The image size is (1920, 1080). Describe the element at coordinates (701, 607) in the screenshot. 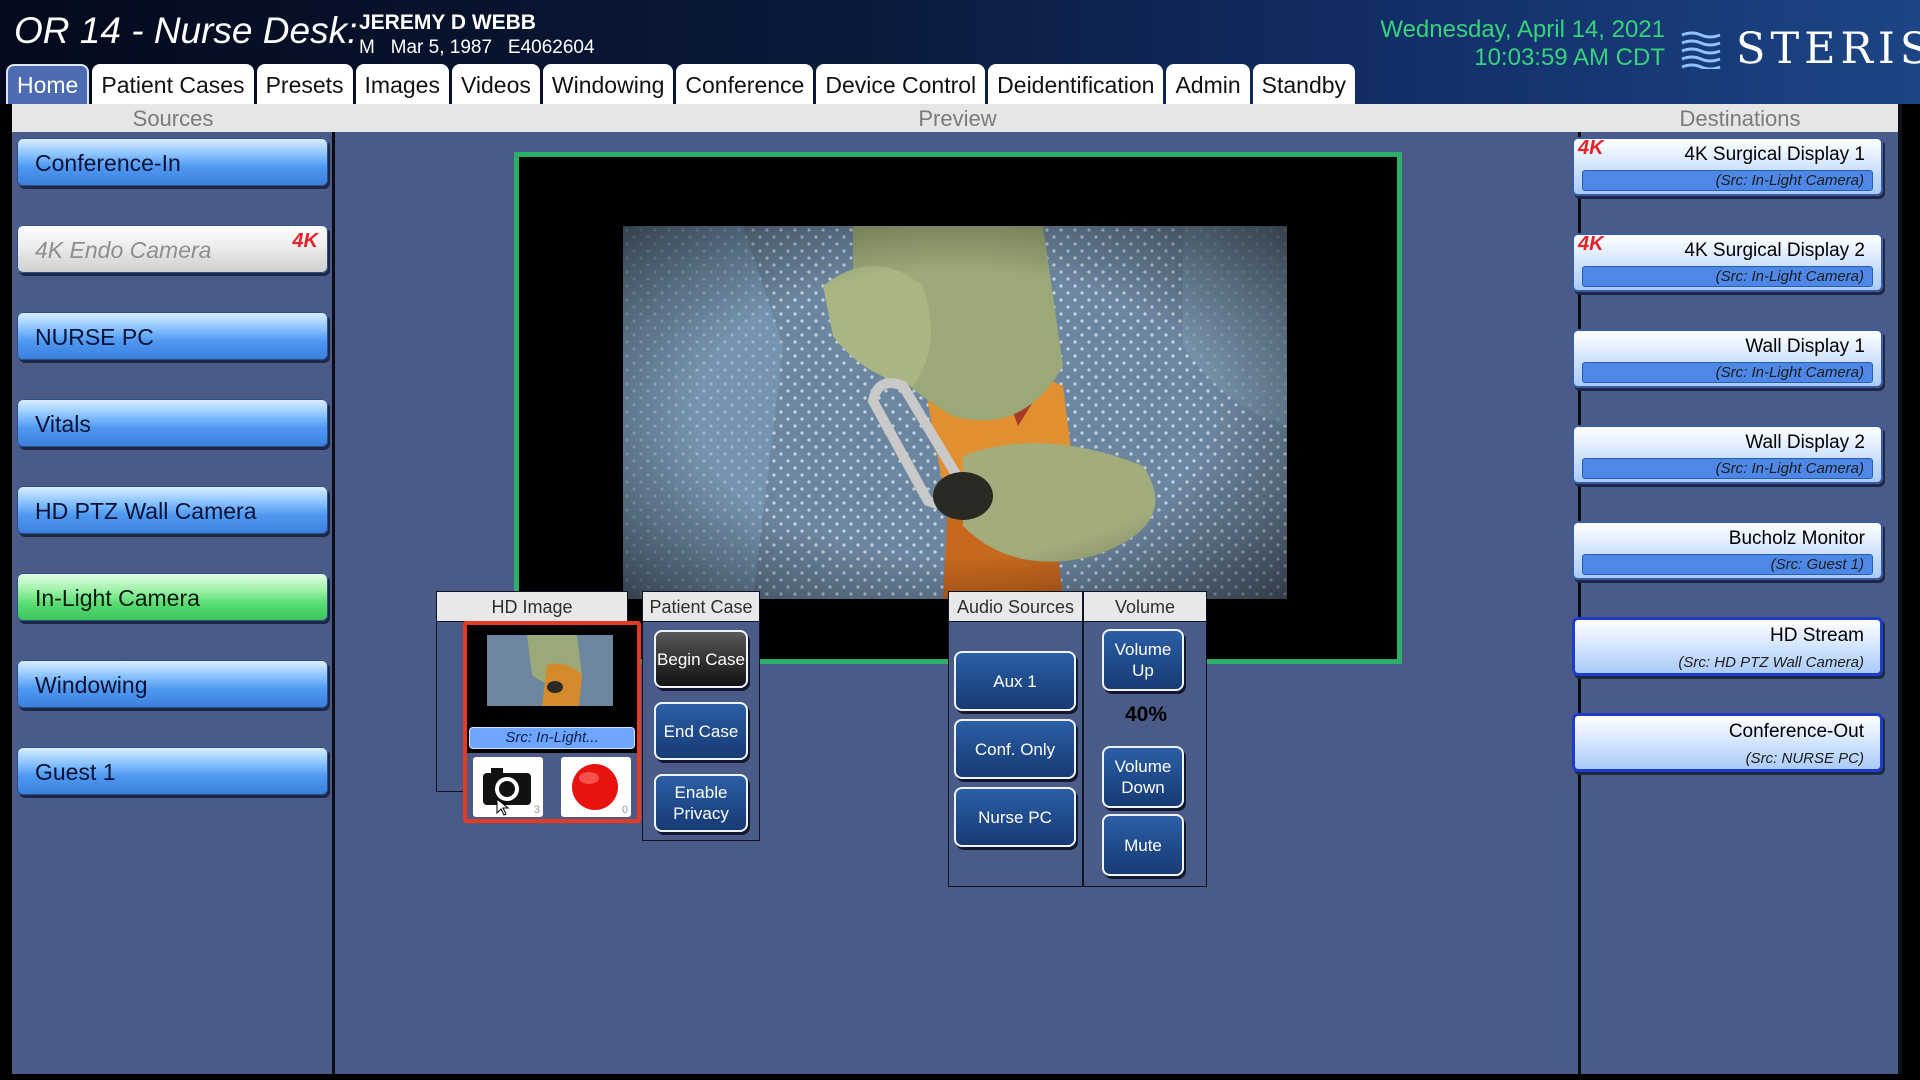

I see `panel-heading: Patient Case` at that location.